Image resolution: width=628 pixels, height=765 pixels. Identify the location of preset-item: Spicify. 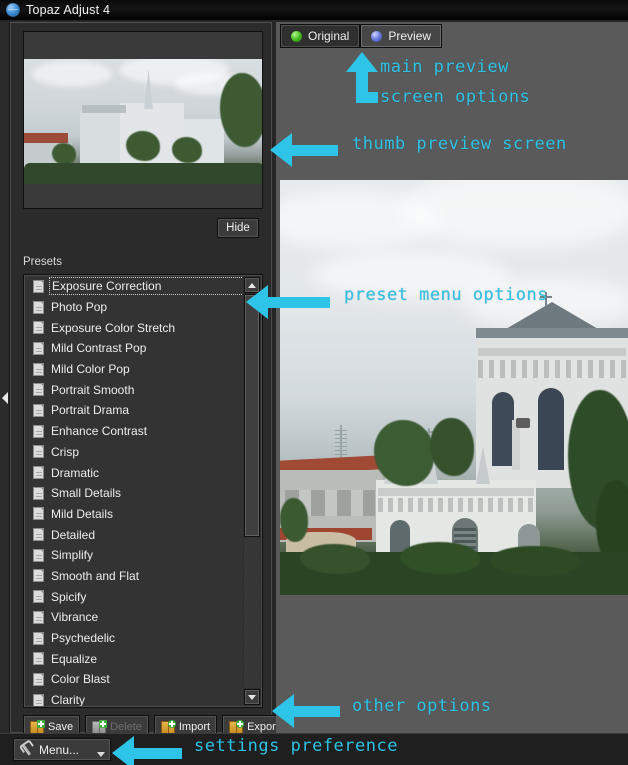
(134, 596).